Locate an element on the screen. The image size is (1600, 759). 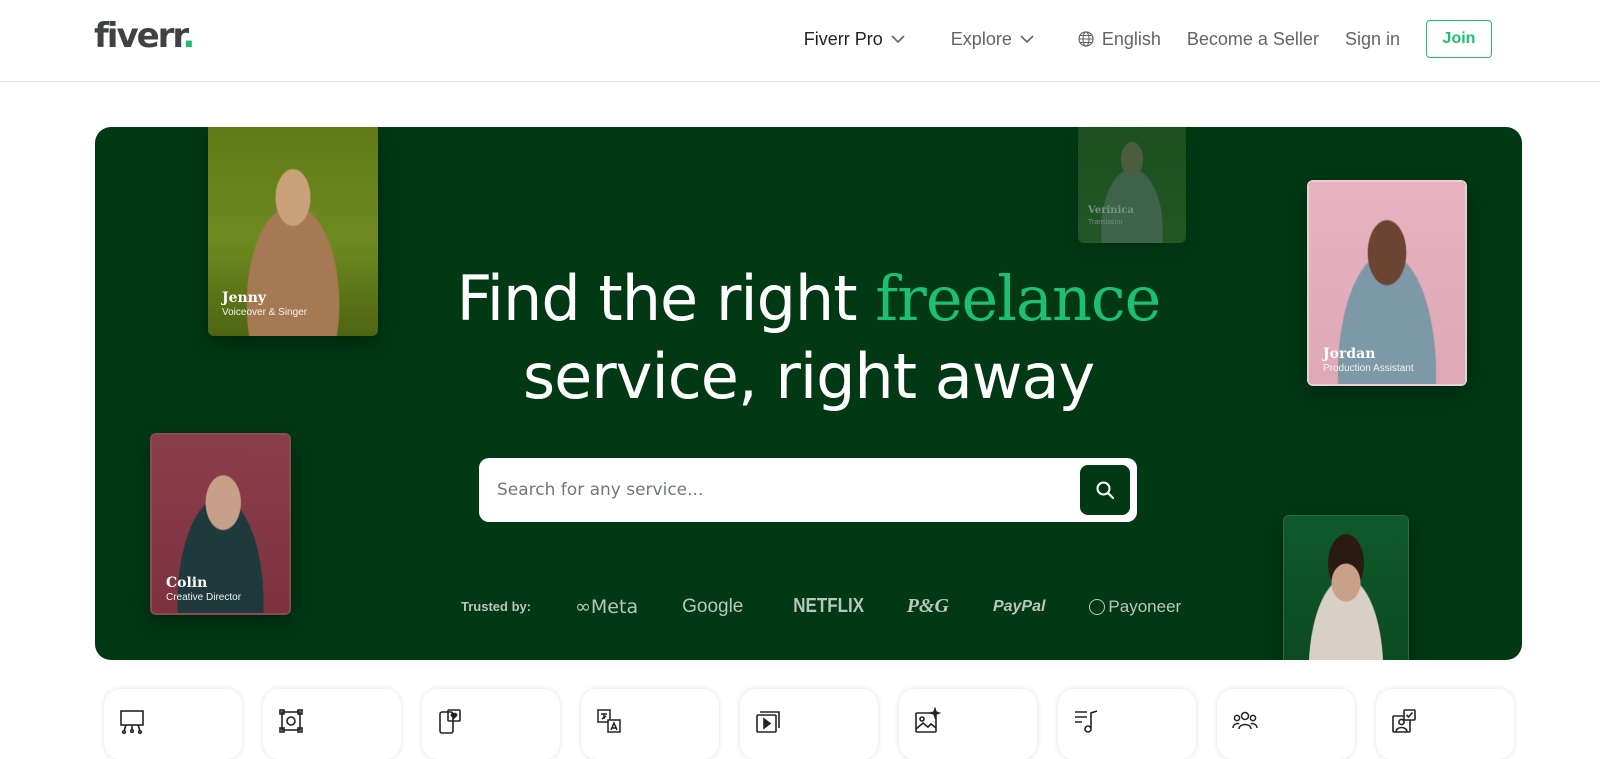
mobile-app-icon is located at coordinates (450, 721).